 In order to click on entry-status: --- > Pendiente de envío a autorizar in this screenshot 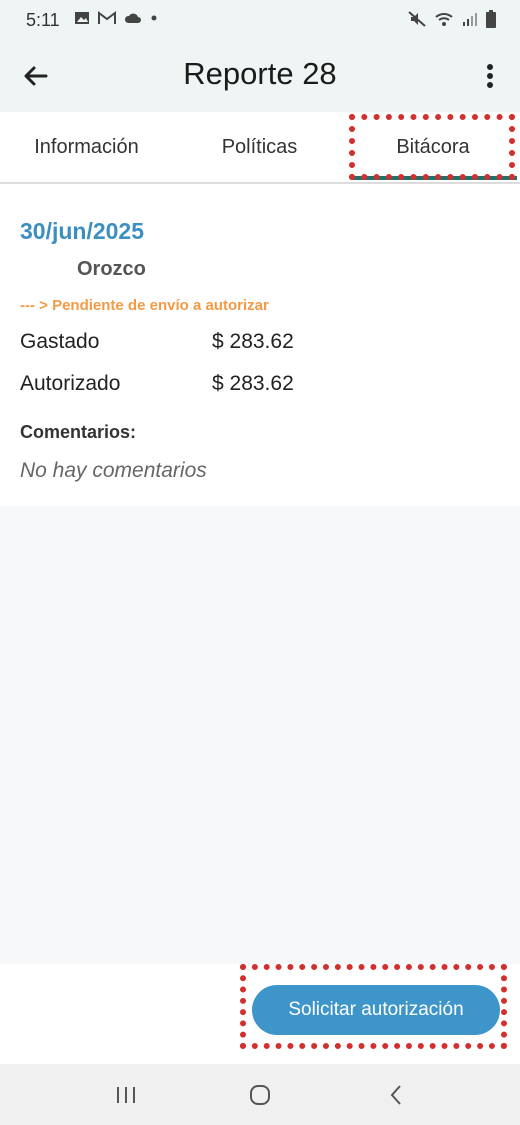, I will do `click(144, 305)`.